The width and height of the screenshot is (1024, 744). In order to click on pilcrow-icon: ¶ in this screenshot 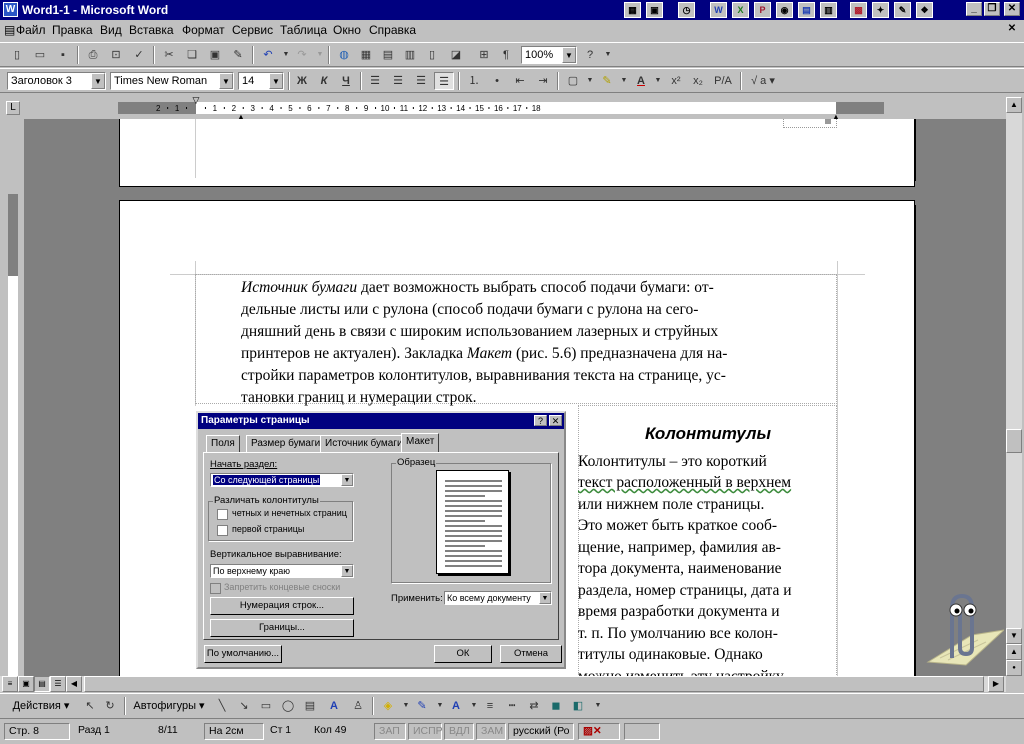, I will do `click(506, 55)`.